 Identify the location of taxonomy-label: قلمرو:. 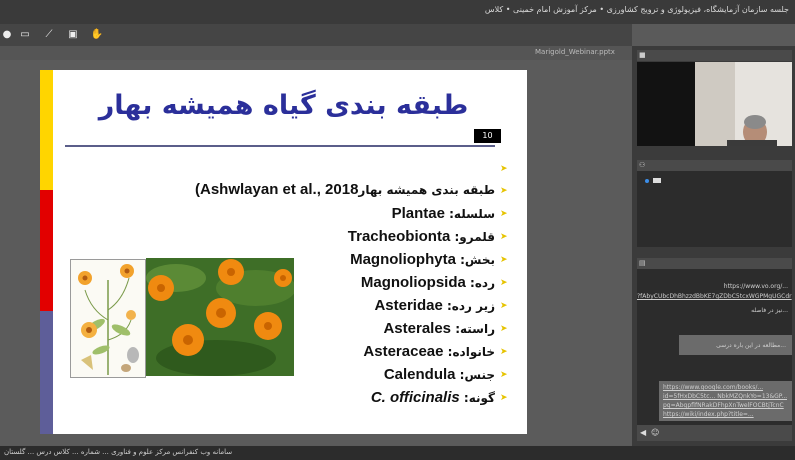
(472, 237).